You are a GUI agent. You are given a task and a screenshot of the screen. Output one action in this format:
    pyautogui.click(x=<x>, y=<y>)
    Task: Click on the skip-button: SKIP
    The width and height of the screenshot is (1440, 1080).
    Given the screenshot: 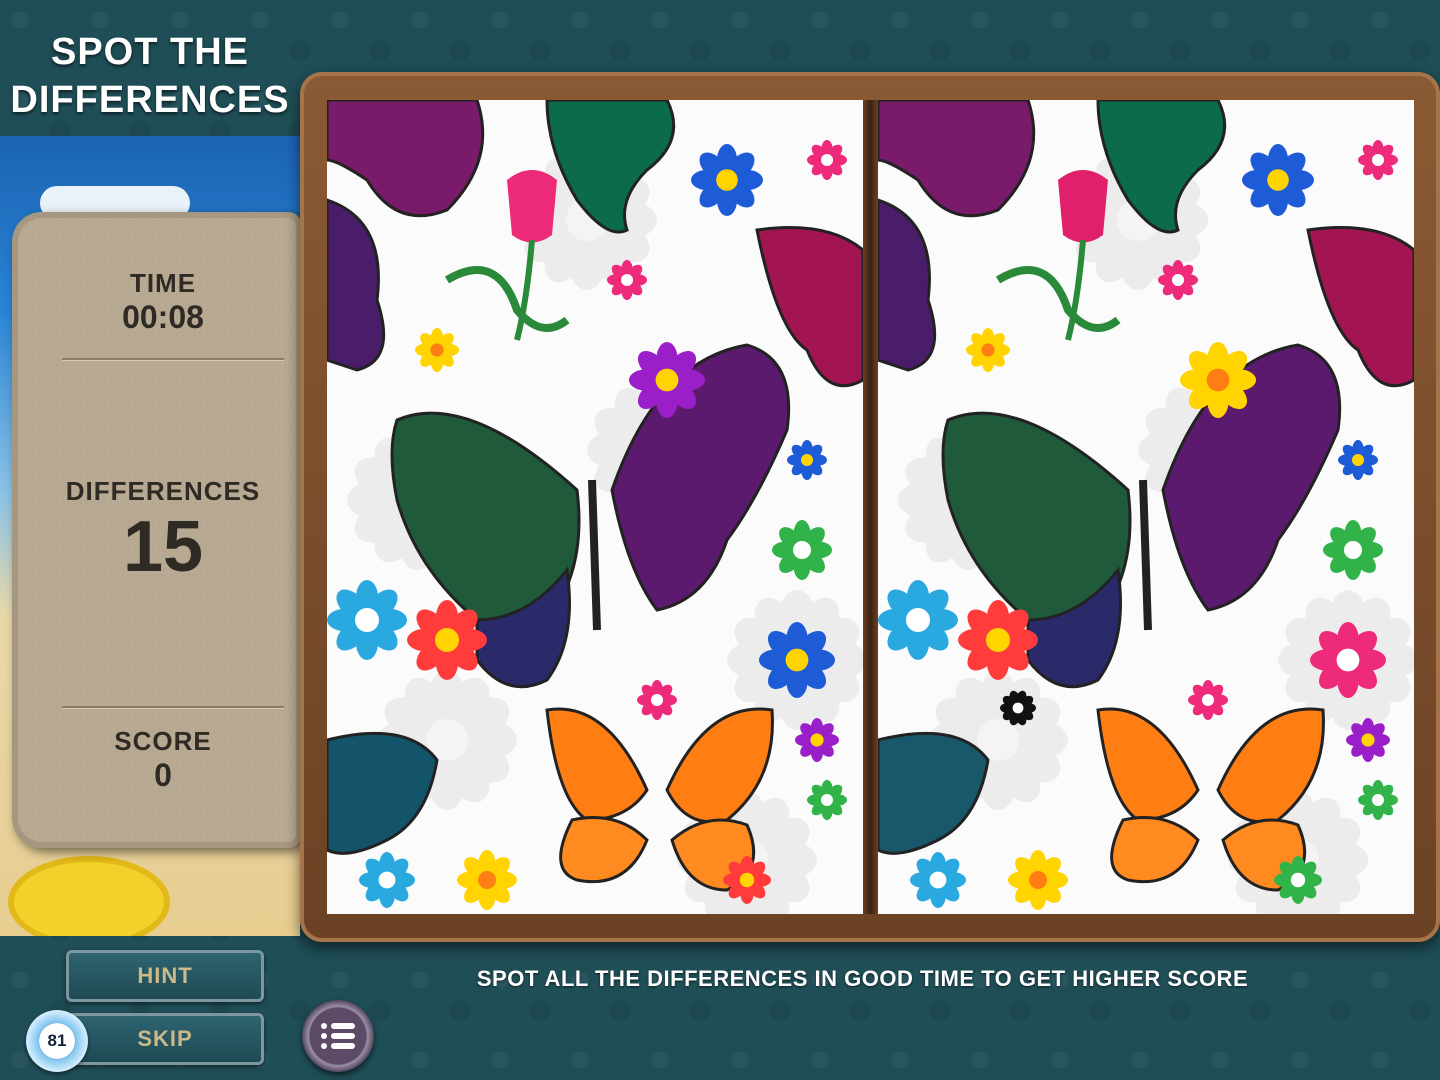 What is the action you would take?
    pyautogui.click(x=165, y=1039)
    